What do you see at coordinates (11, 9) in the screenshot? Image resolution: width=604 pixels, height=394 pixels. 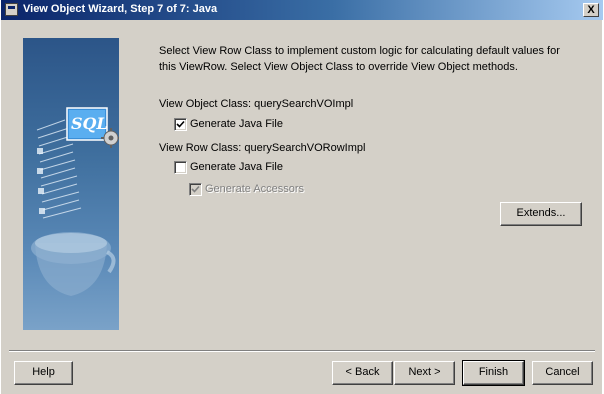 I see `window-icon` at bounding box center [11, 9].